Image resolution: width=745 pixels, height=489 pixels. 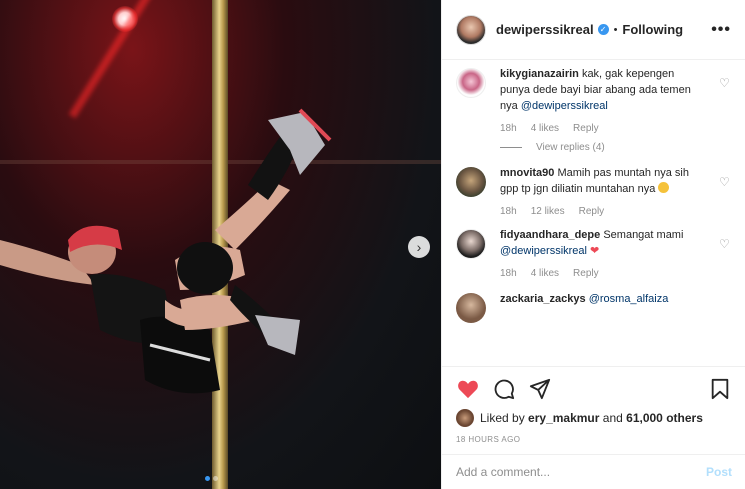 What do you see at coordinates (594, 439) in the screenshot?
I see `post-timestamp: 18 HOURS AGO` at bounding box center [594, 439].